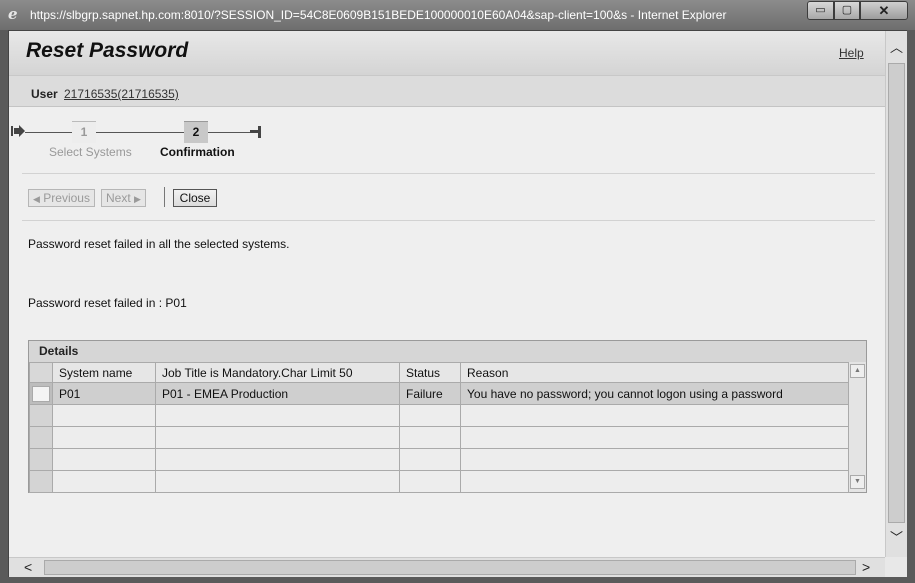 The height and width of the screenshot is (583, 915). I want to click on user-link: 21716535(21716535), so click(121, 94).